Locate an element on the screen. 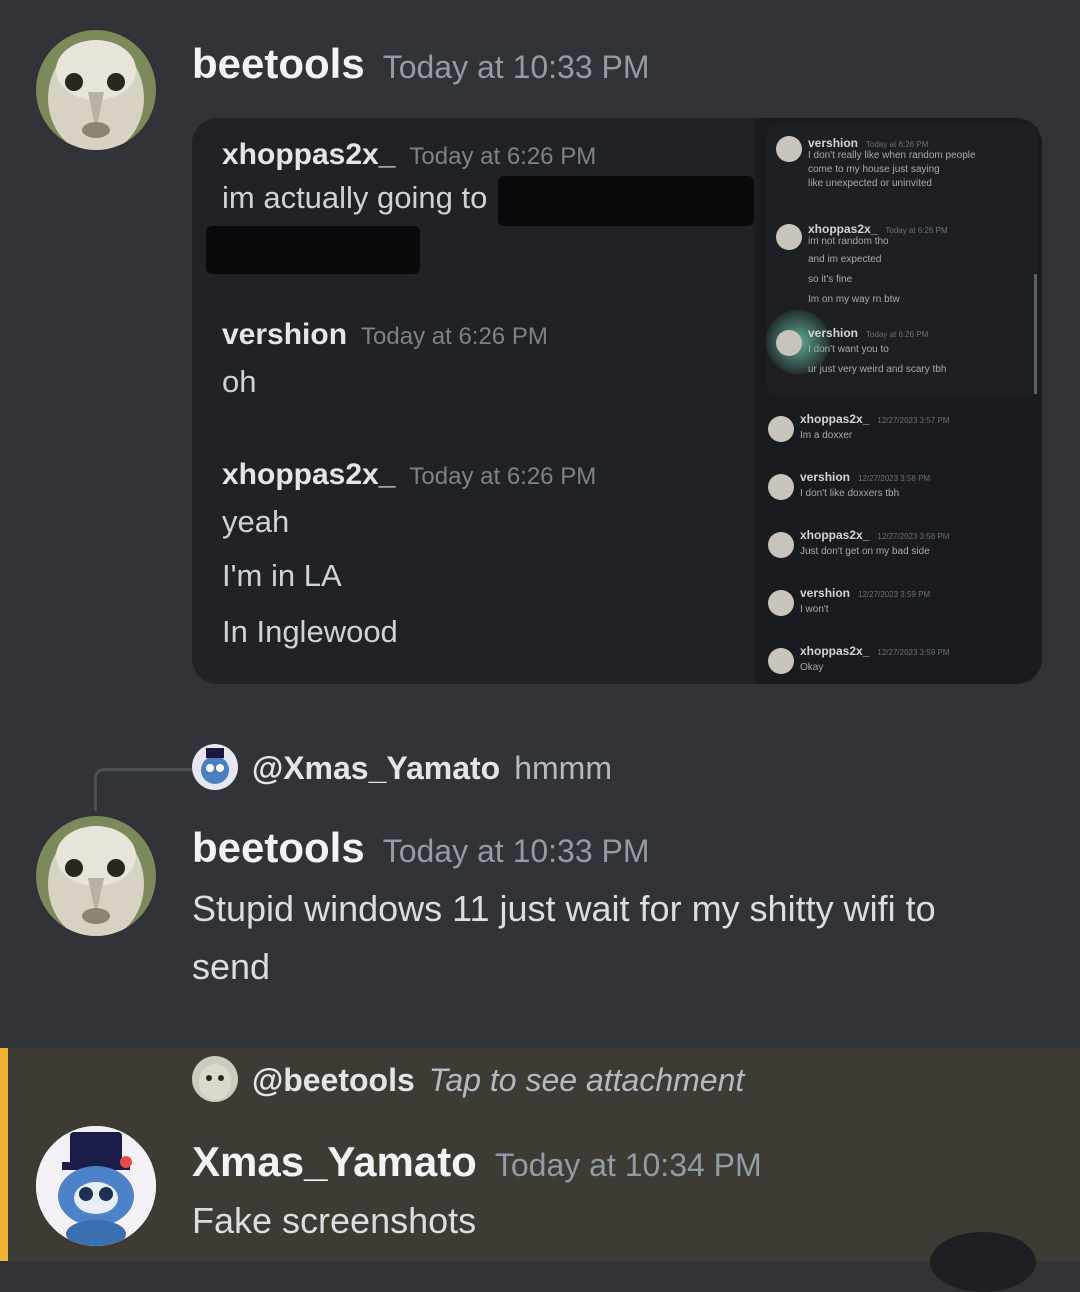 The image size is (1080, 1292). attachment-text: im actually going to is located at coordinates (355, 197).